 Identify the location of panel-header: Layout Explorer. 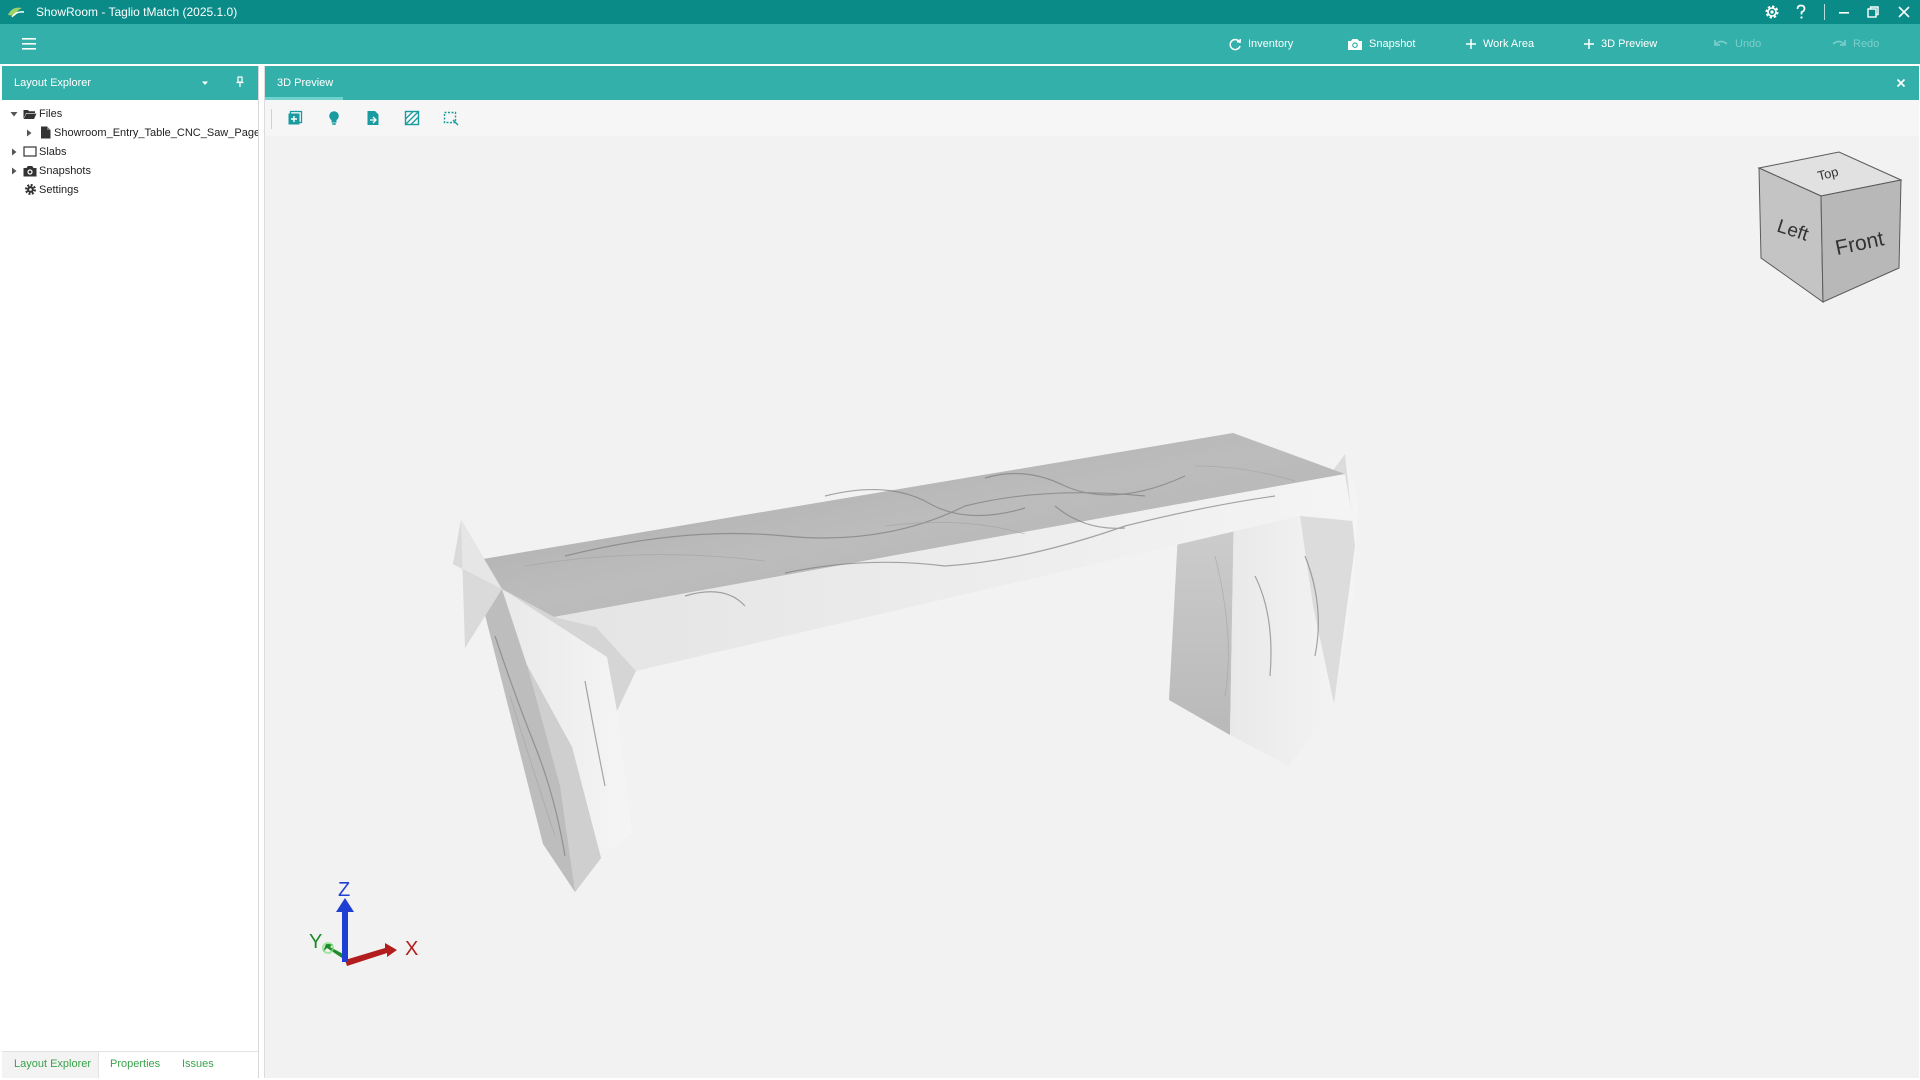
(130, 83).